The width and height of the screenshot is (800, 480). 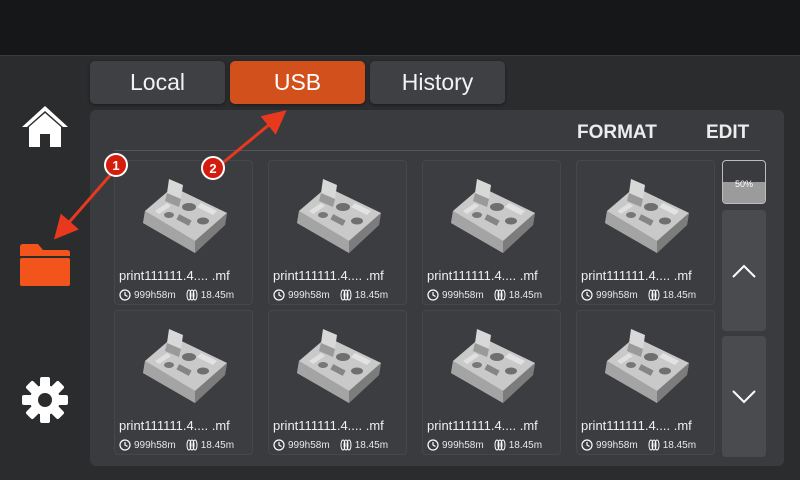 I want to click on home-icon, so click(x=45, y=126).